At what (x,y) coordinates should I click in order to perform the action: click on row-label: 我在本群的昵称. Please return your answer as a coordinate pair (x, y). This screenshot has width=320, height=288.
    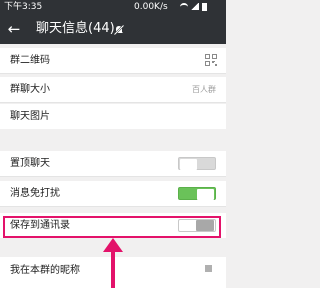
    Looking at the image, I should click on (45, 270).